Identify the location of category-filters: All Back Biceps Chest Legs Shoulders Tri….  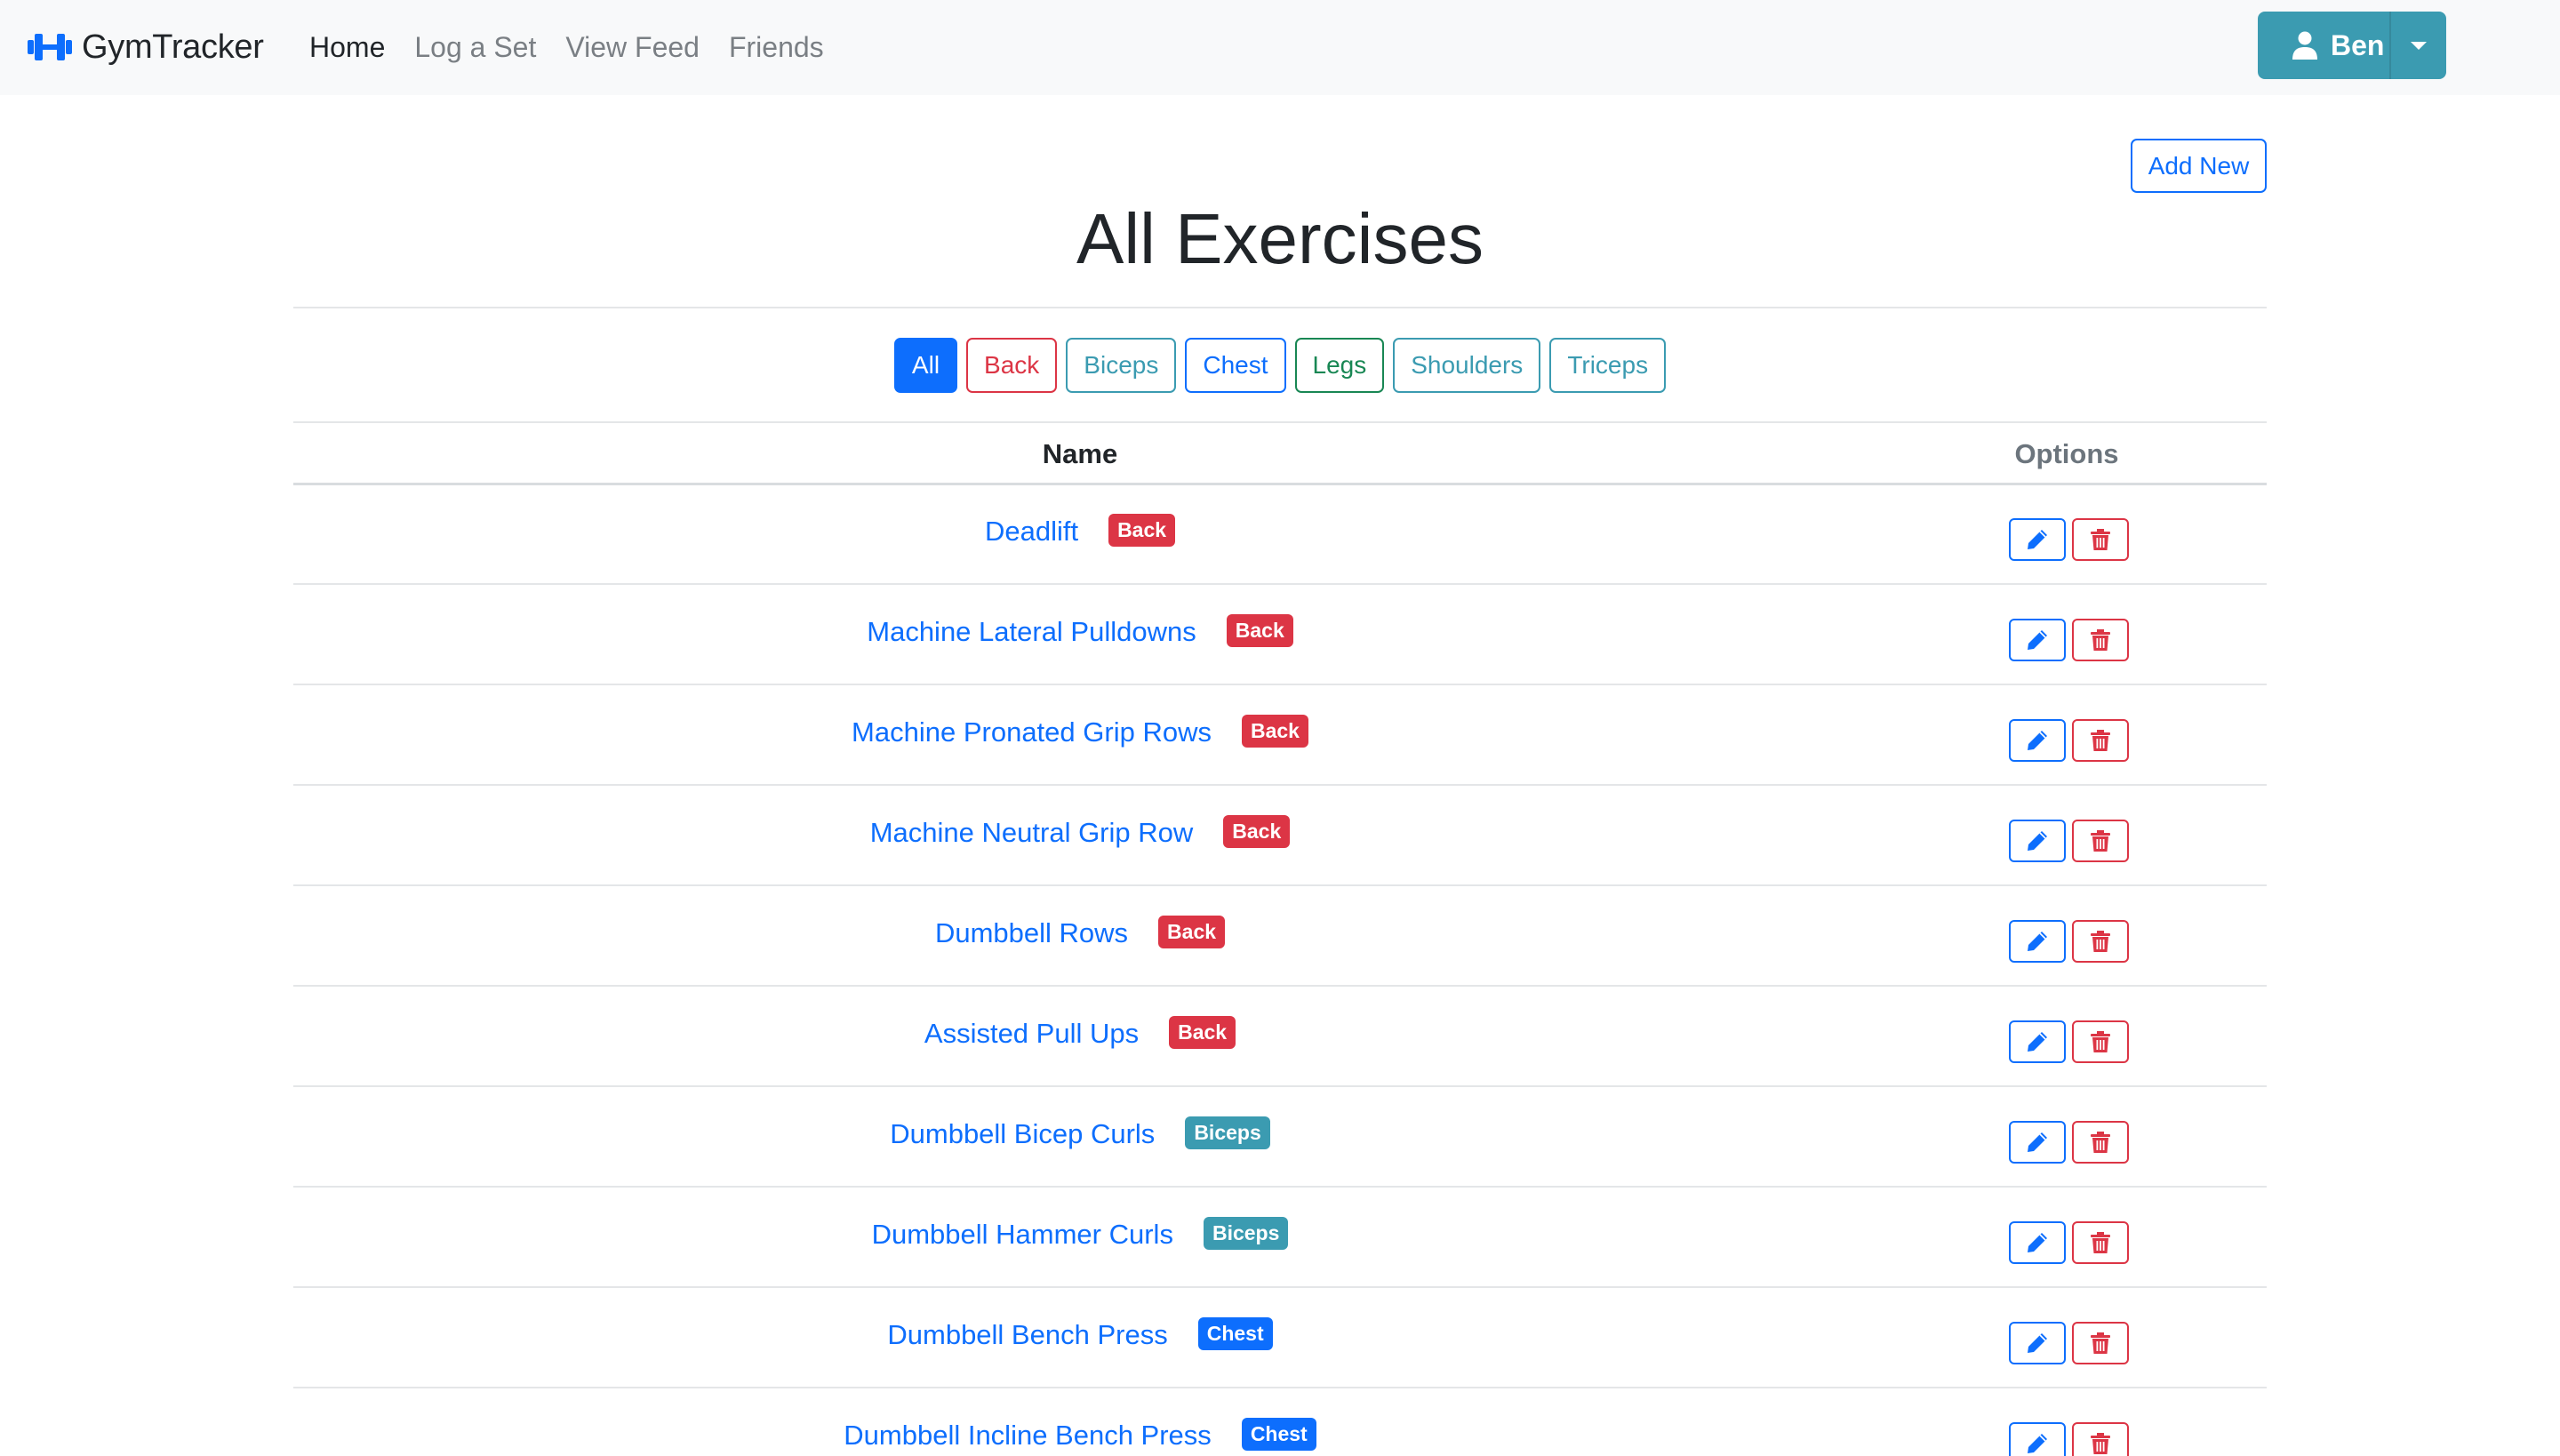
(1280, 365).